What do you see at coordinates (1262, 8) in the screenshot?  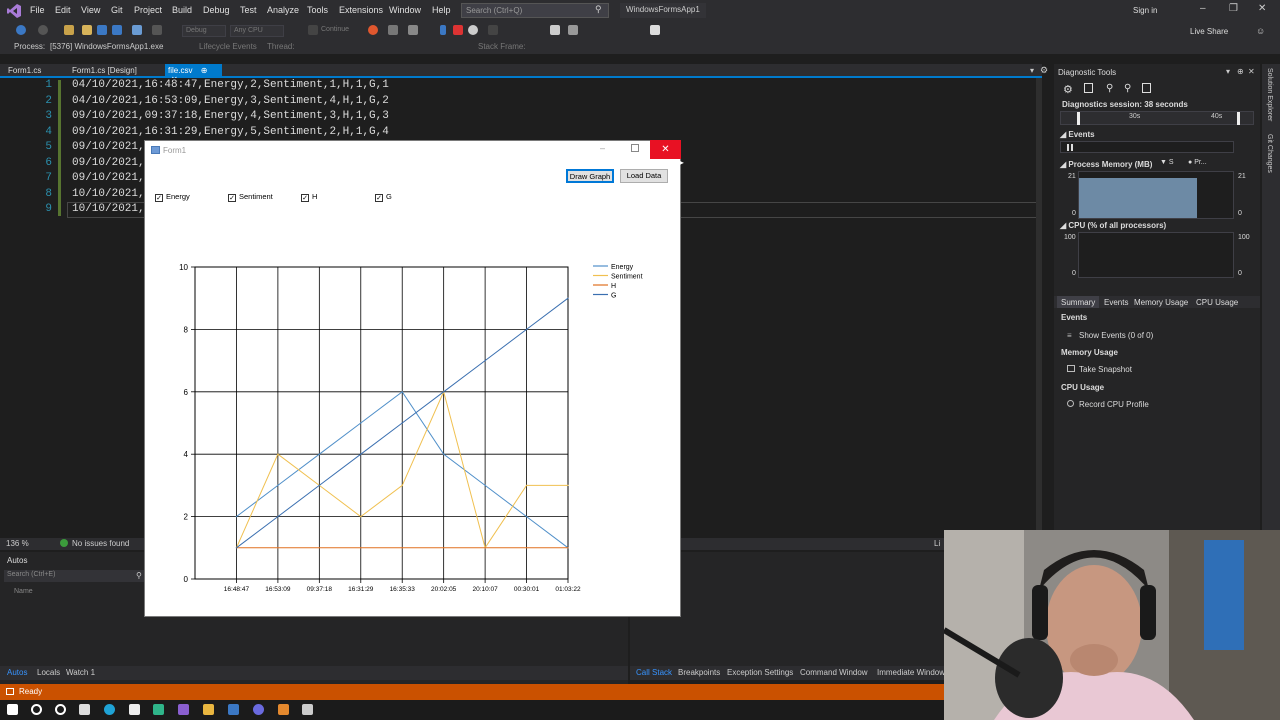 I see `close-icon: ✕` at bounding box center [1262, 8].